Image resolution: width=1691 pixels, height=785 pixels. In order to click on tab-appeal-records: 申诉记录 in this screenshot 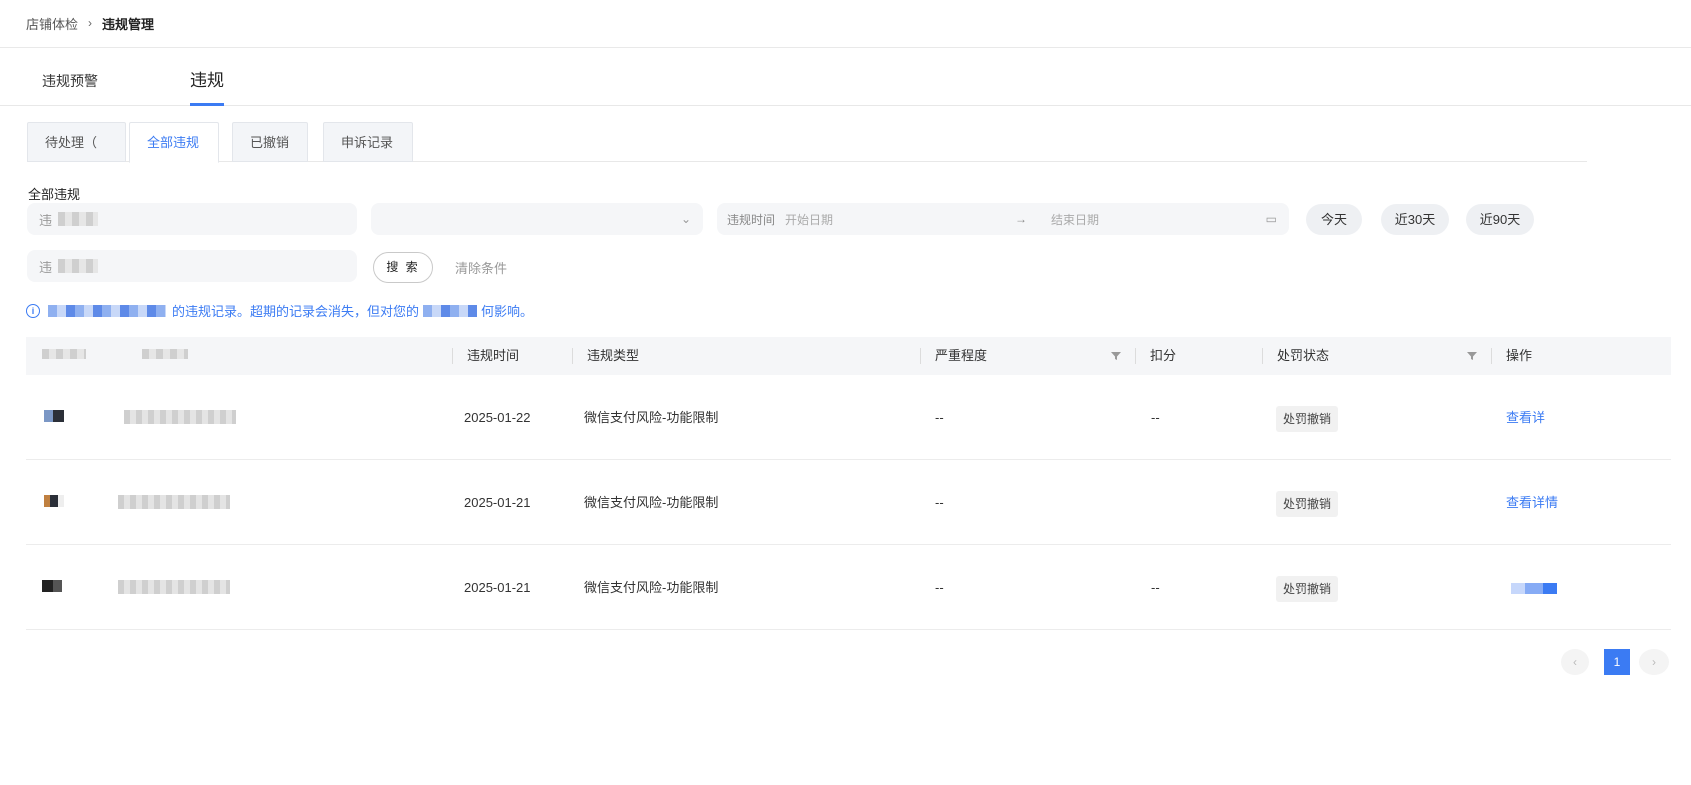, I will do `click(368, 142)`.